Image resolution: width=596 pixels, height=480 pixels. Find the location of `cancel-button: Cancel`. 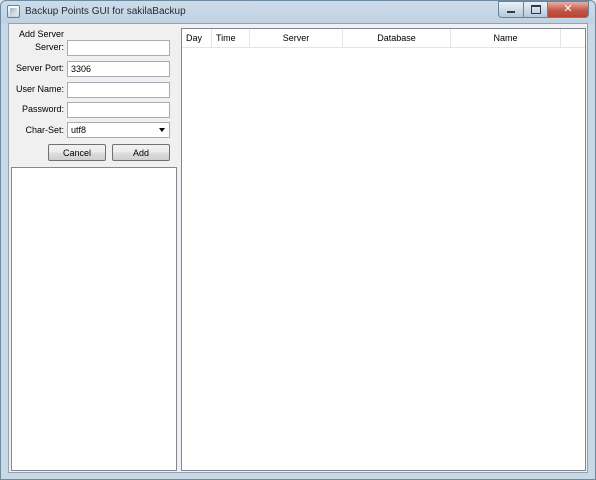

cancel-button: Cancel is located at coordinates (77, 152).